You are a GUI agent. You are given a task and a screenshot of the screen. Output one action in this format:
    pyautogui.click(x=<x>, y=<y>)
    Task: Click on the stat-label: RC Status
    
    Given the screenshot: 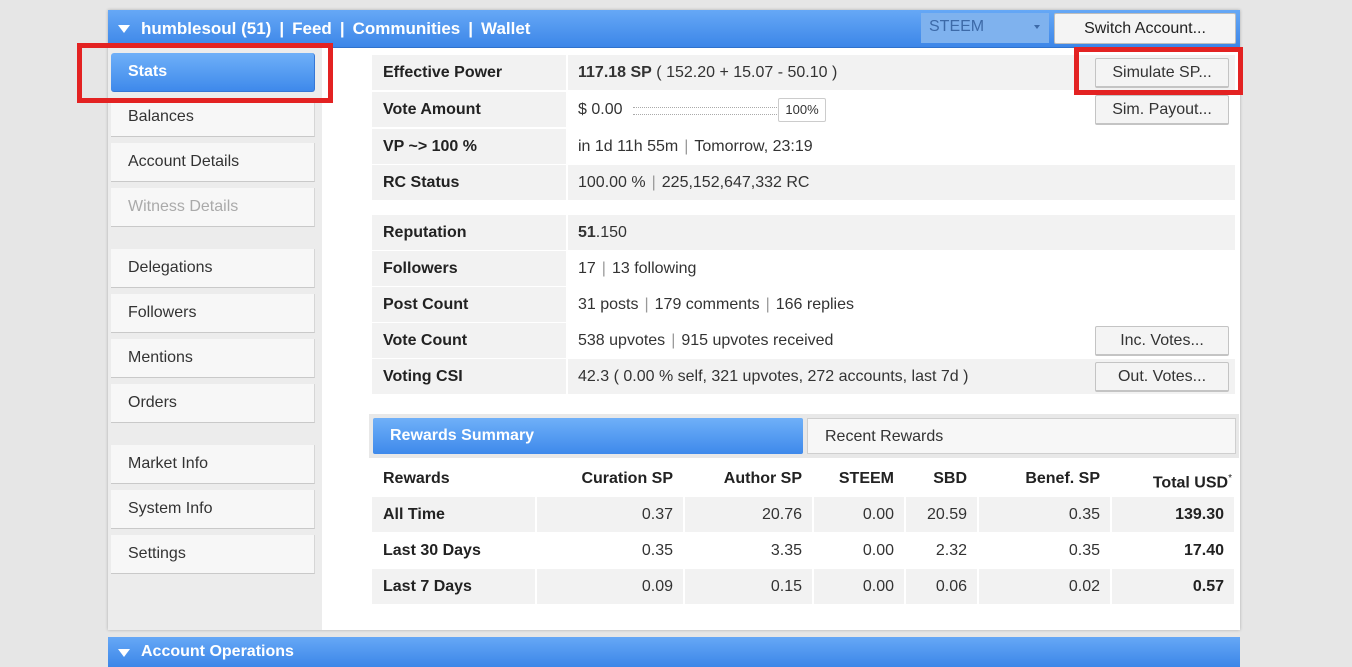 What is the action you would take?
    pyautogui.click(x=469, y=182)
    